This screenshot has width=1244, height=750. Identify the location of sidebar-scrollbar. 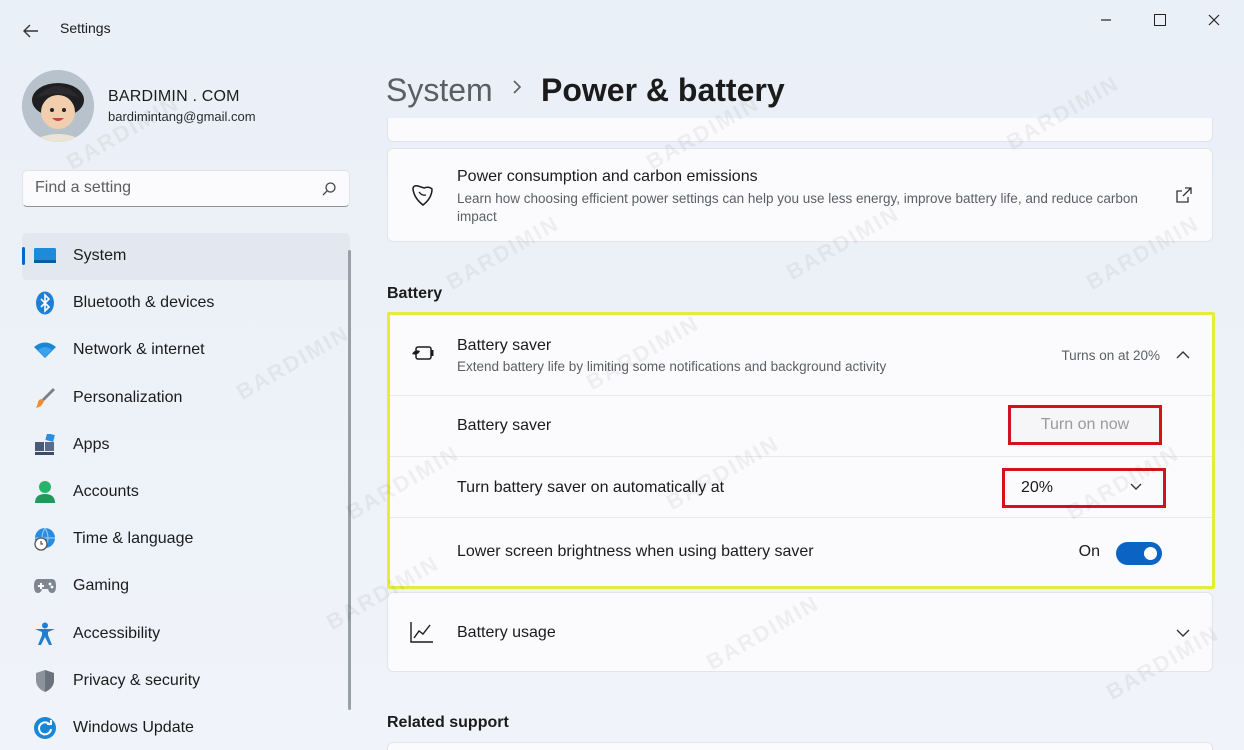
(349, 480).